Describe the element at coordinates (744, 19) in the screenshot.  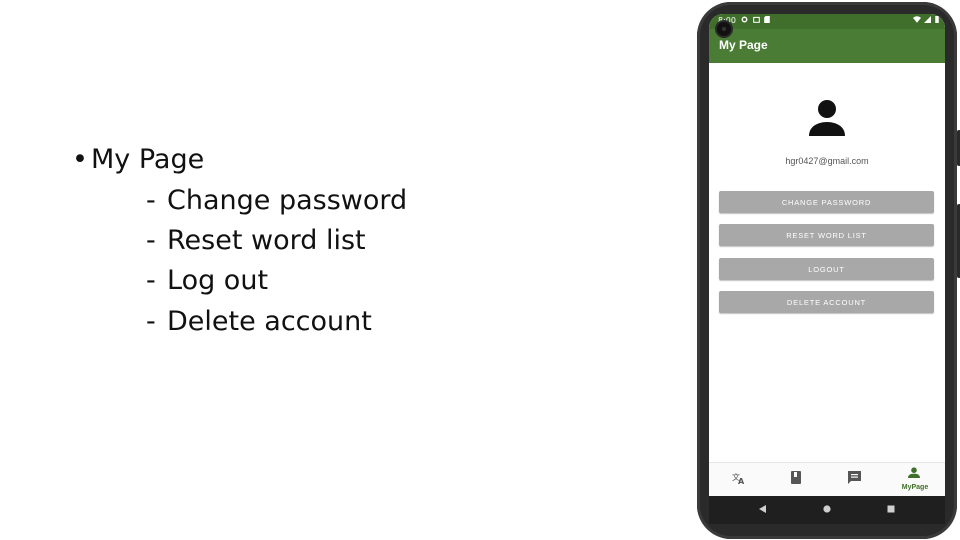
I see `gear-icon` at that location.